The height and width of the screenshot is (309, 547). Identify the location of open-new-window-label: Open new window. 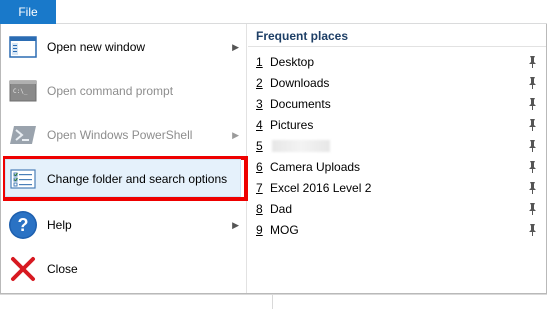
(96, 47).